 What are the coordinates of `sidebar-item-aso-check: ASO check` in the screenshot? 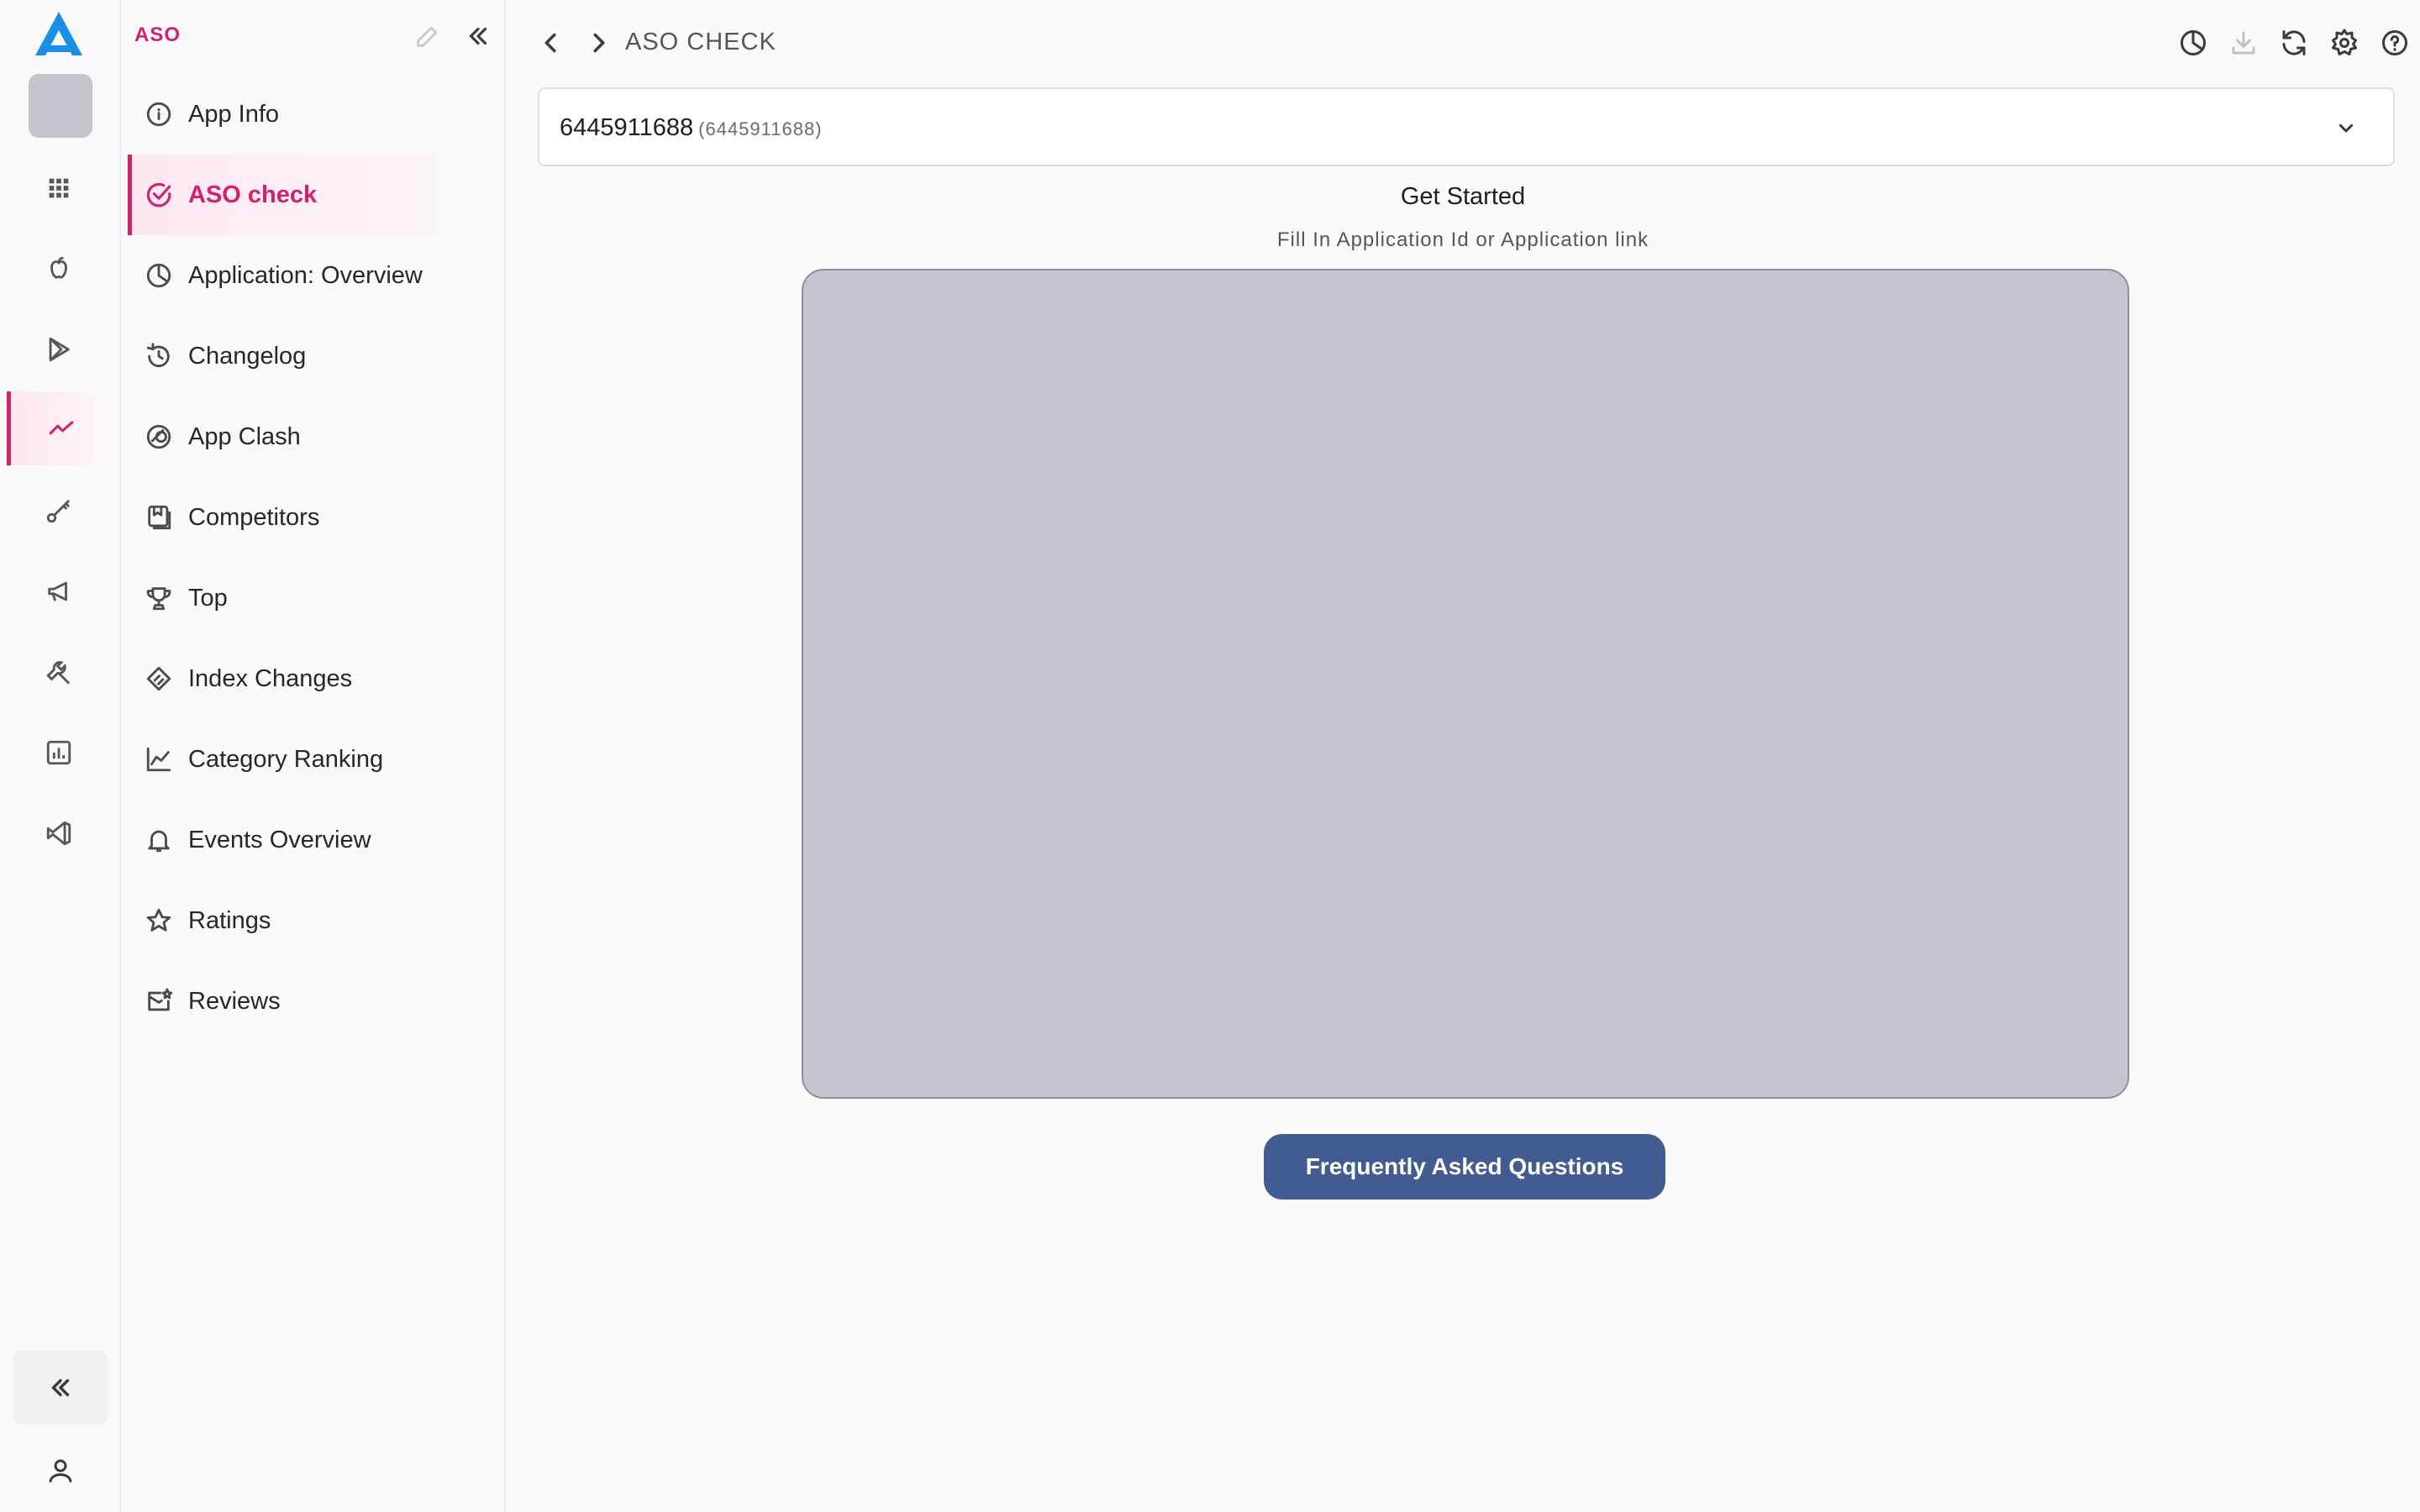 It's located at (313, 195).